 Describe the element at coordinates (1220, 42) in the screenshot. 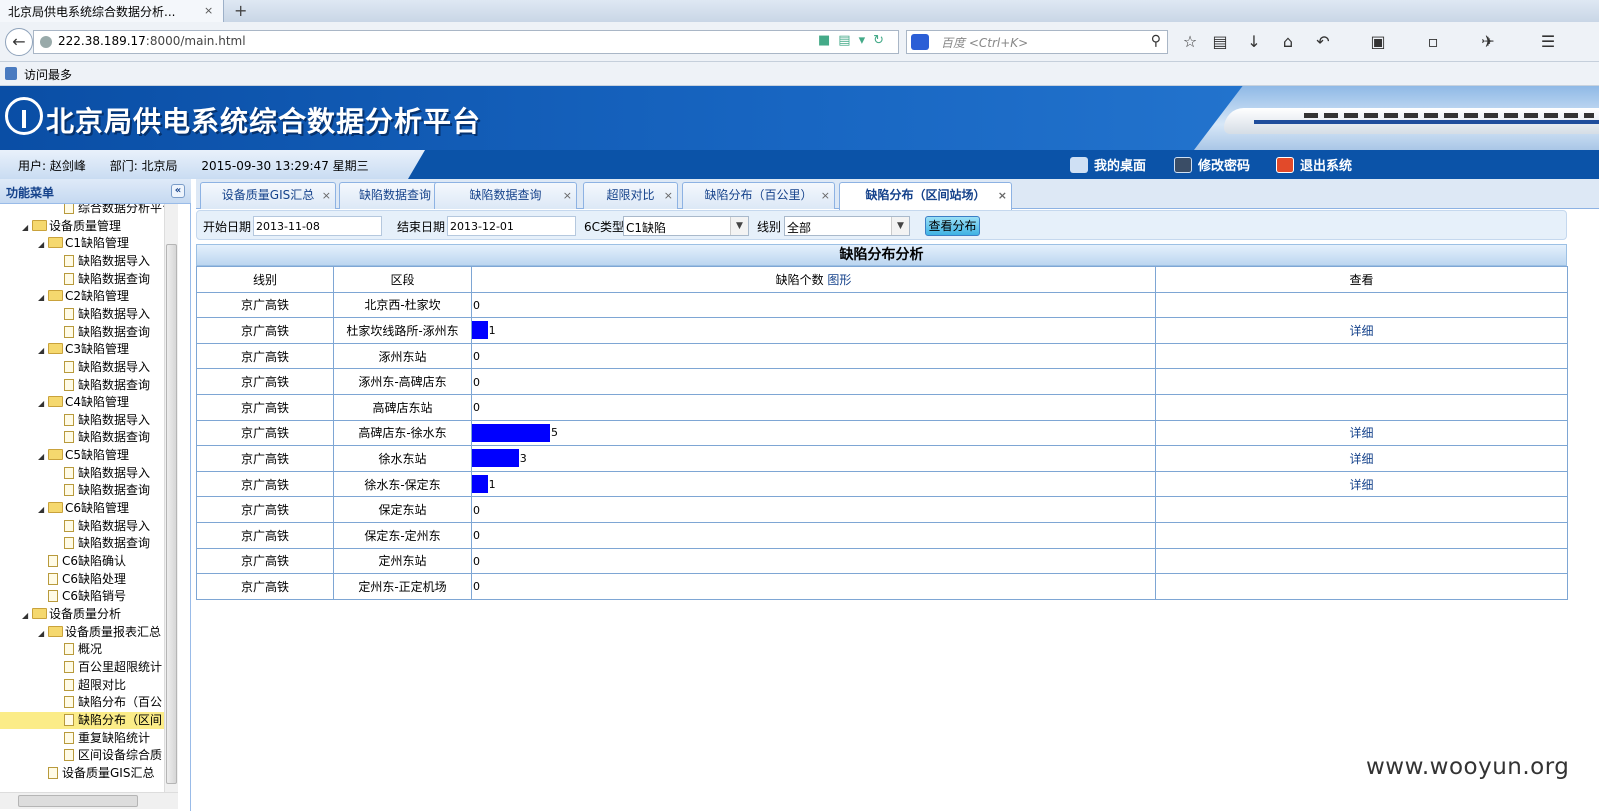

I see `reading-list-icon: ▤` at that location.